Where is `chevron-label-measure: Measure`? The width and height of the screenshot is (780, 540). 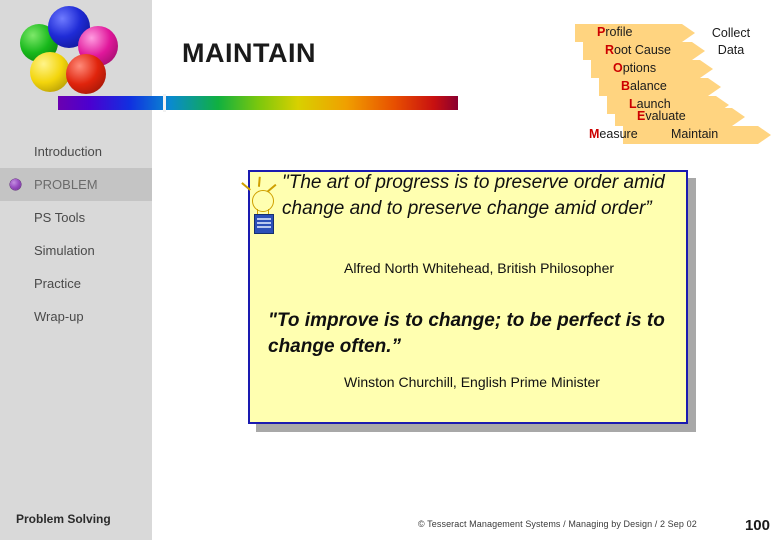
chevron-label-measure: Measure is located at coordinates (613, 134).